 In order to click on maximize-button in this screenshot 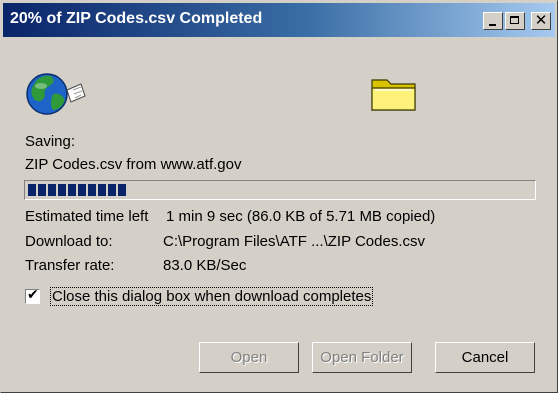, I will do `click(515, 21)`.